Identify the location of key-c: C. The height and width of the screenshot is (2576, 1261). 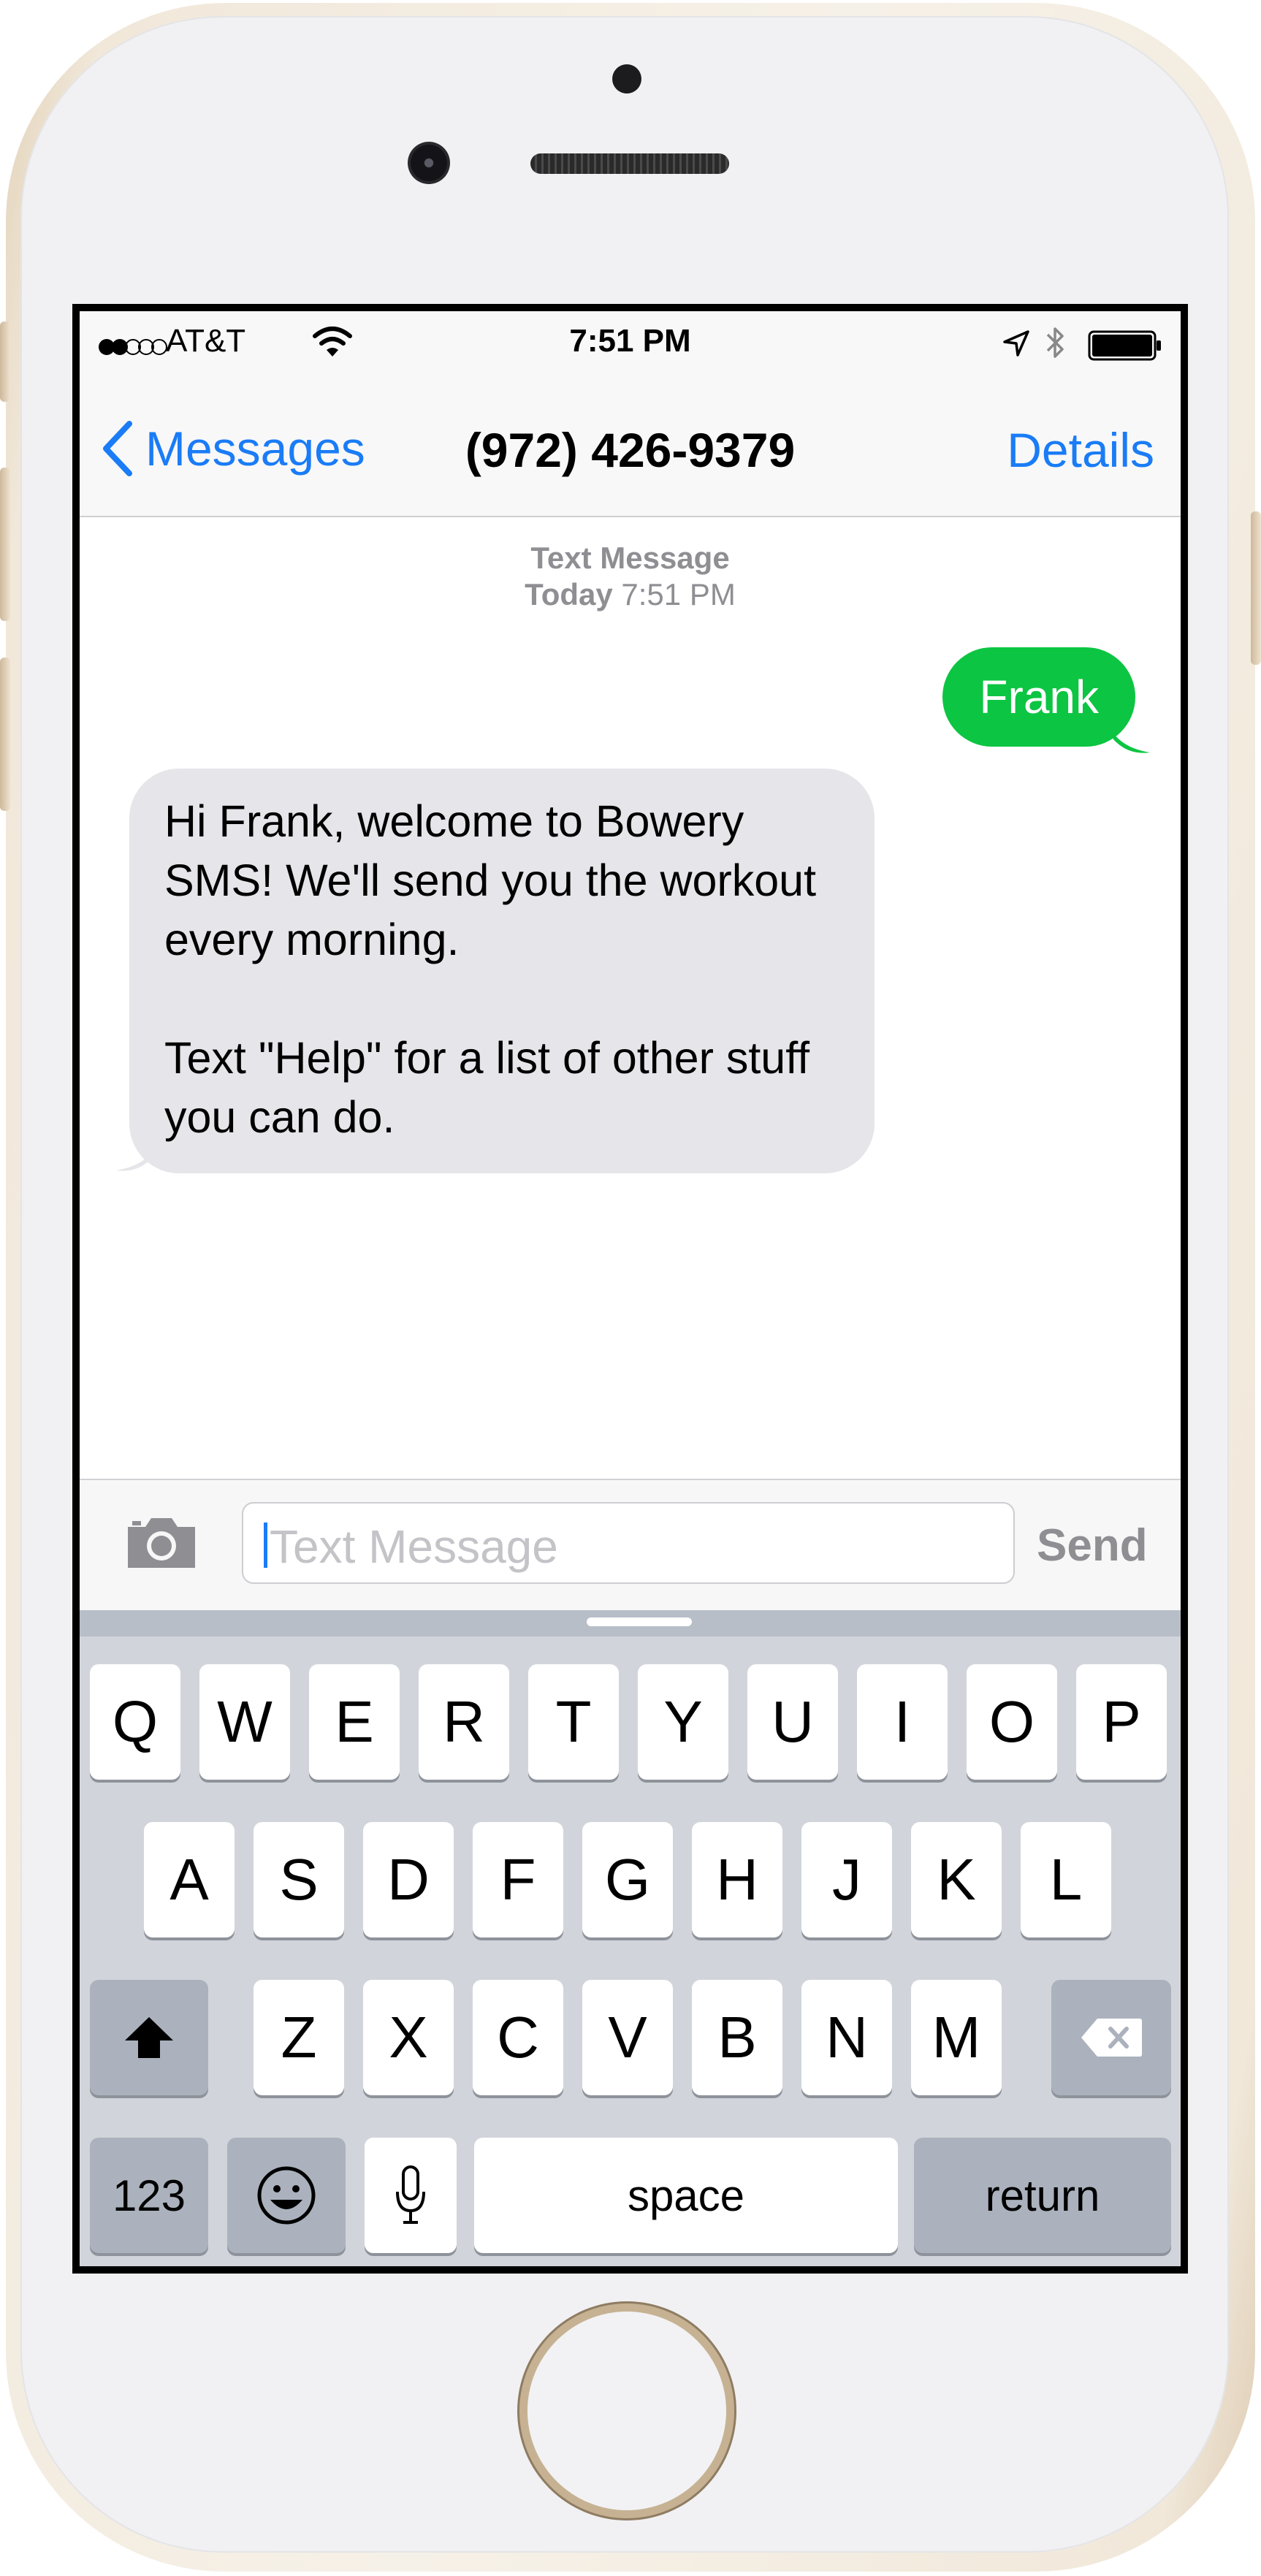
(518, 2038).